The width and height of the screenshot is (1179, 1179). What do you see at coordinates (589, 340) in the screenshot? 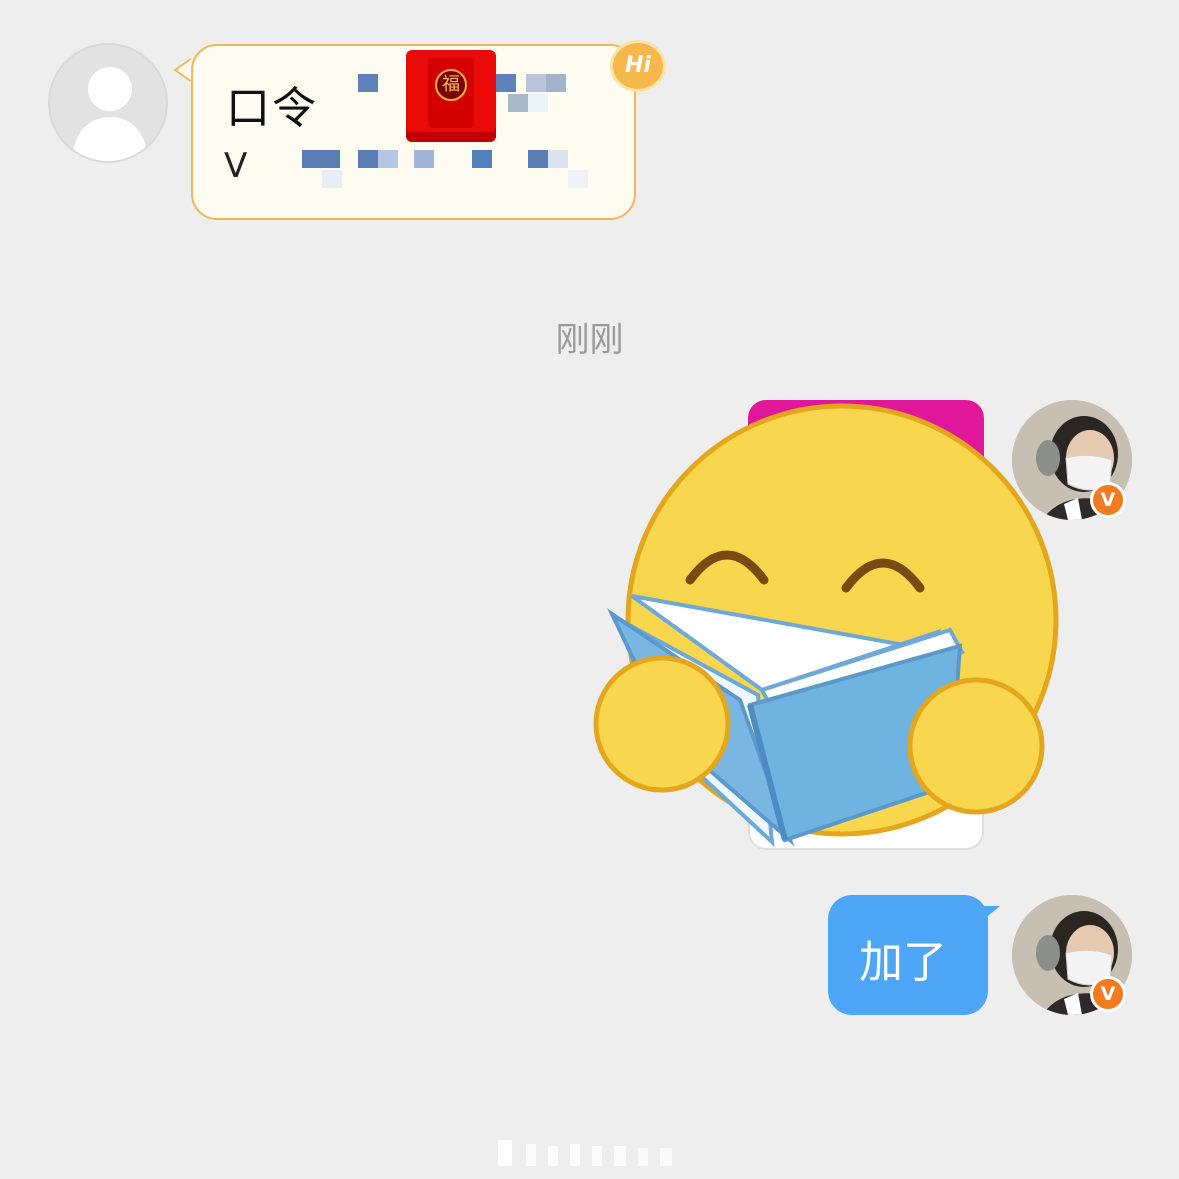
I see `message-timestamp: 刚刚` at bounding box center [589, 340].